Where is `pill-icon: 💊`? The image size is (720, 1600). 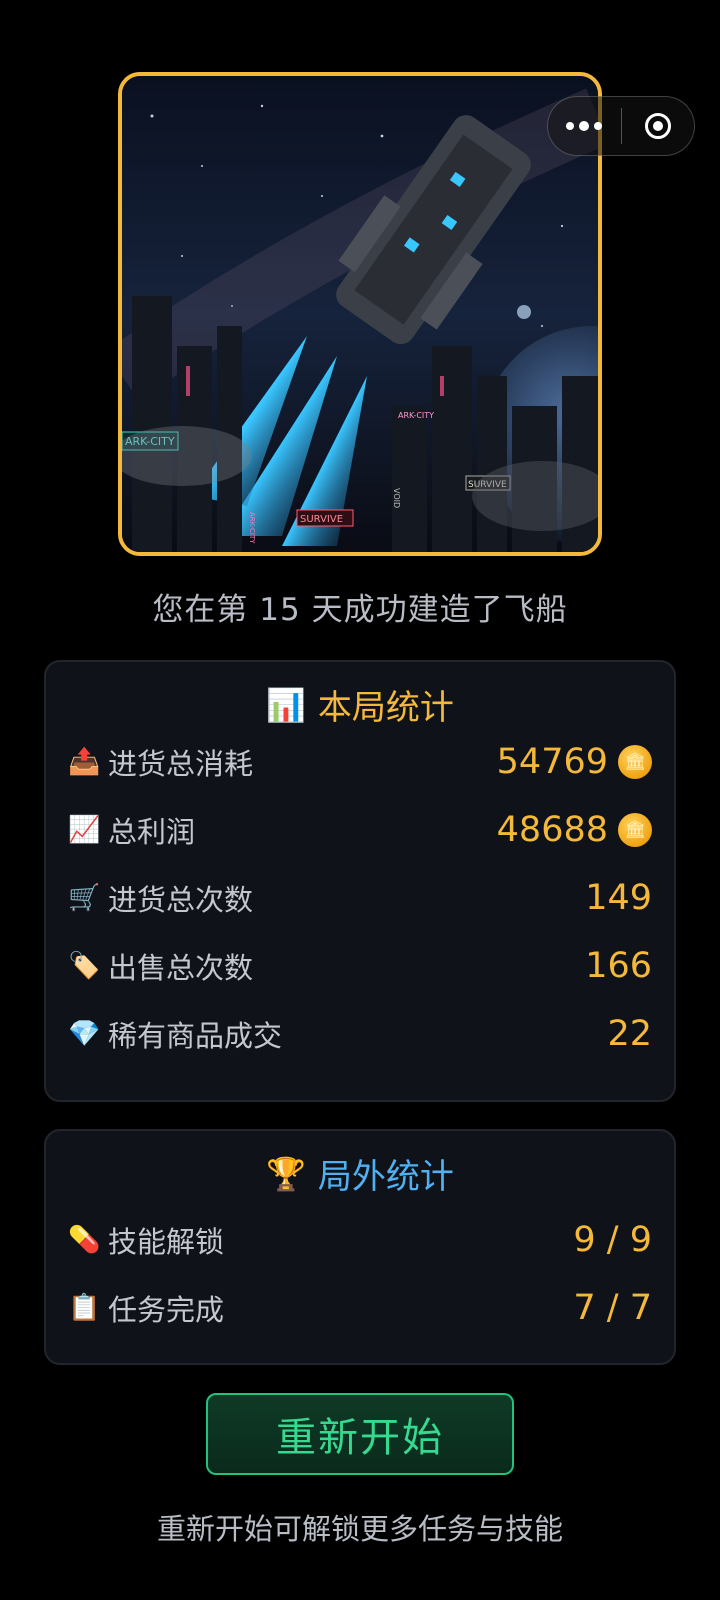 pill-icon: 💊 is located at coordinates (84, 1240).